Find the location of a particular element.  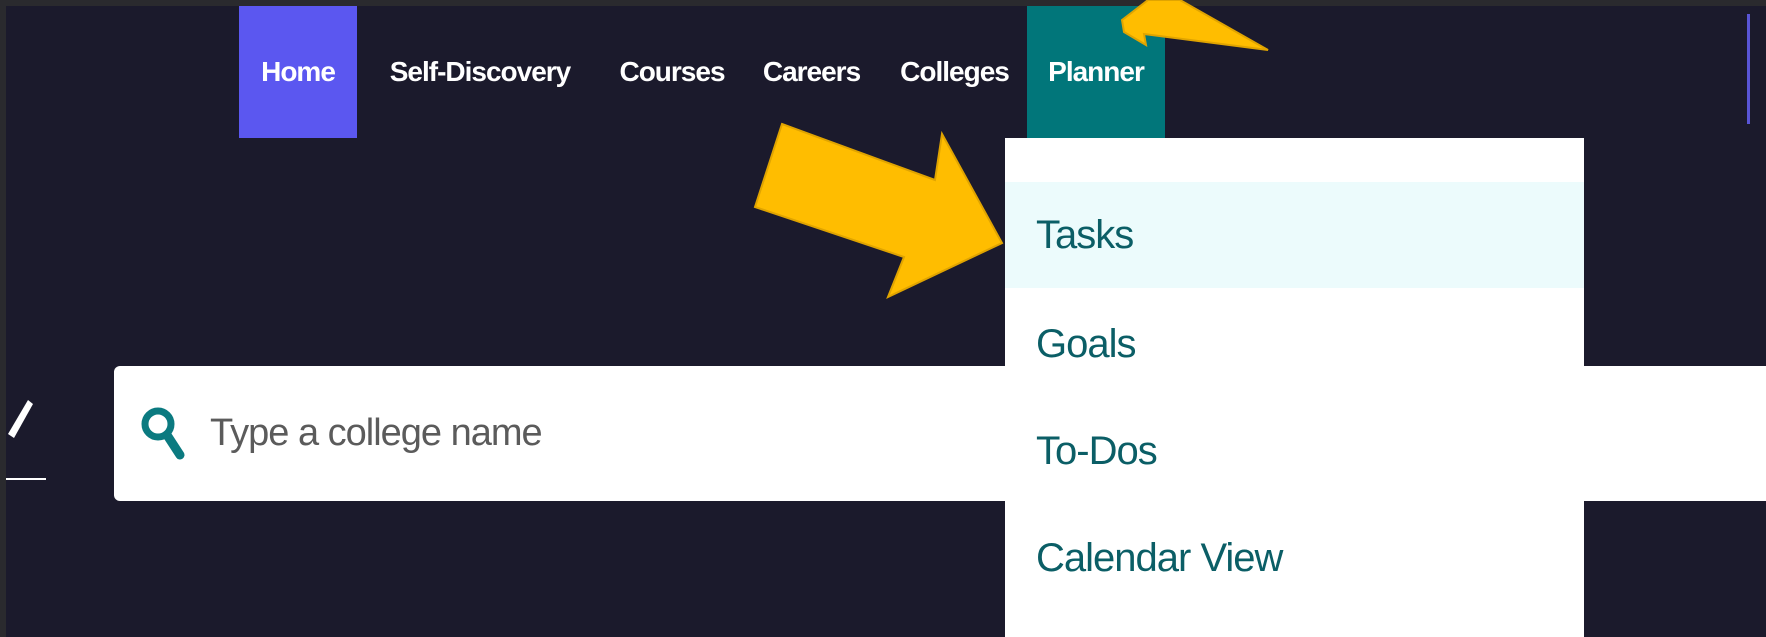

menu-item-todos: To-Dos is located at coordinates (1294, 451).